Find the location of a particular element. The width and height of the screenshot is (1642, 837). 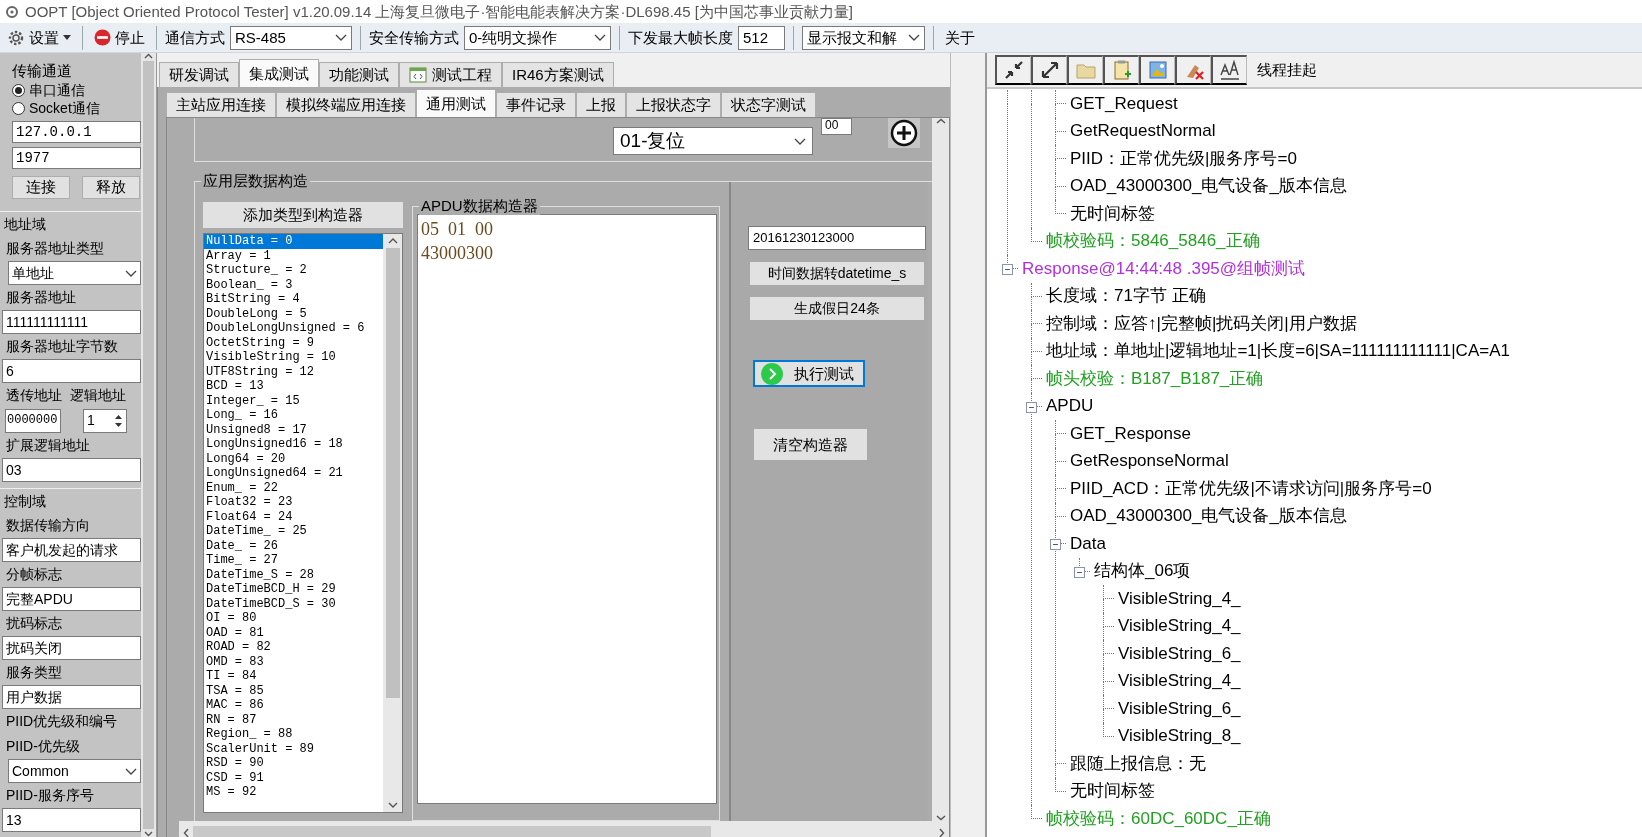

clipboard-button is located at coordinates (1121, 70).